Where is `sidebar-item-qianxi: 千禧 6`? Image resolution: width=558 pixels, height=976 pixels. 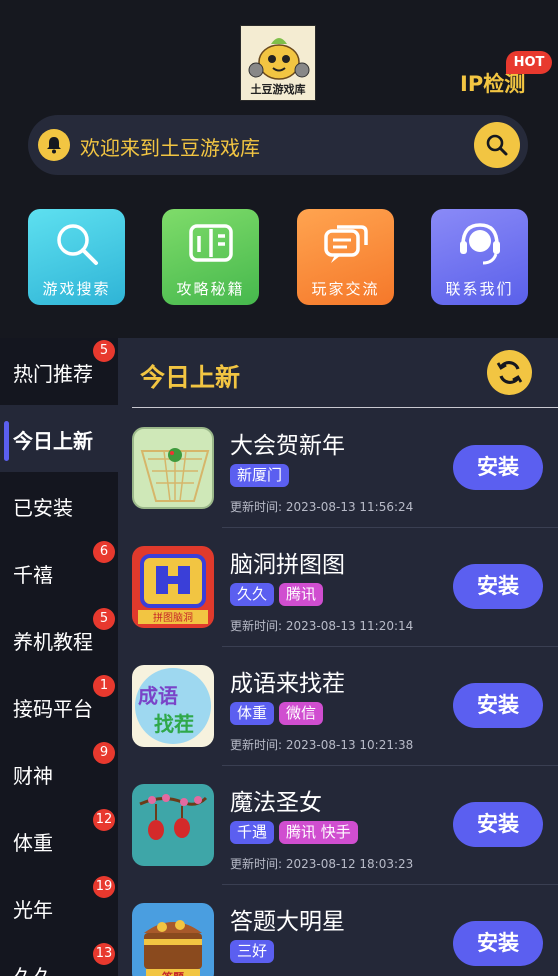 sidebar-item-qianxi: 千禧 6 is located at coordinates (59, 572).